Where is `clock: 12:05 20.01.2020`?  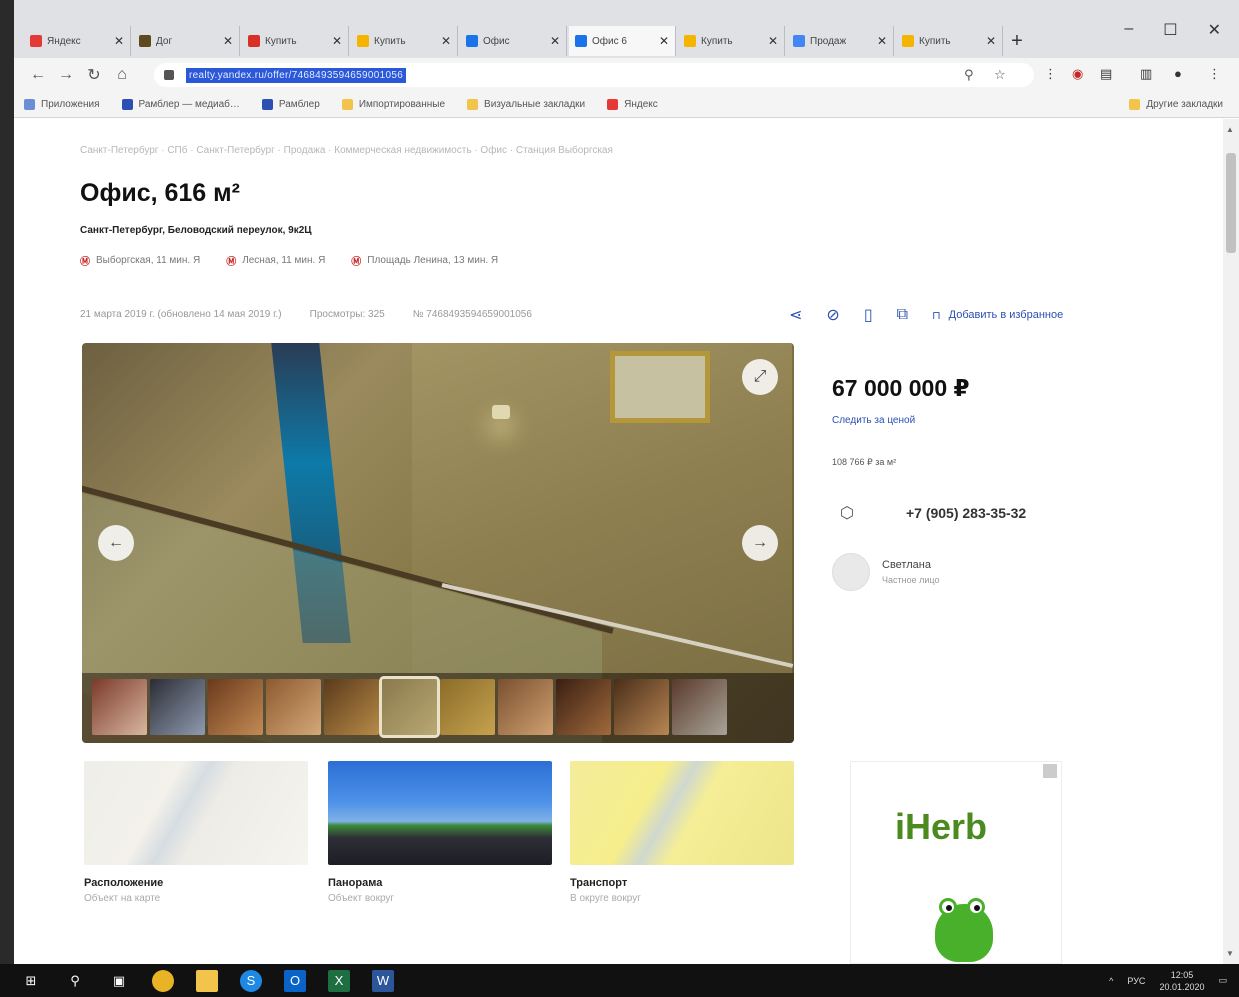
clock: 12:05 20.01.2020 is located at coordinates (1181, 981).